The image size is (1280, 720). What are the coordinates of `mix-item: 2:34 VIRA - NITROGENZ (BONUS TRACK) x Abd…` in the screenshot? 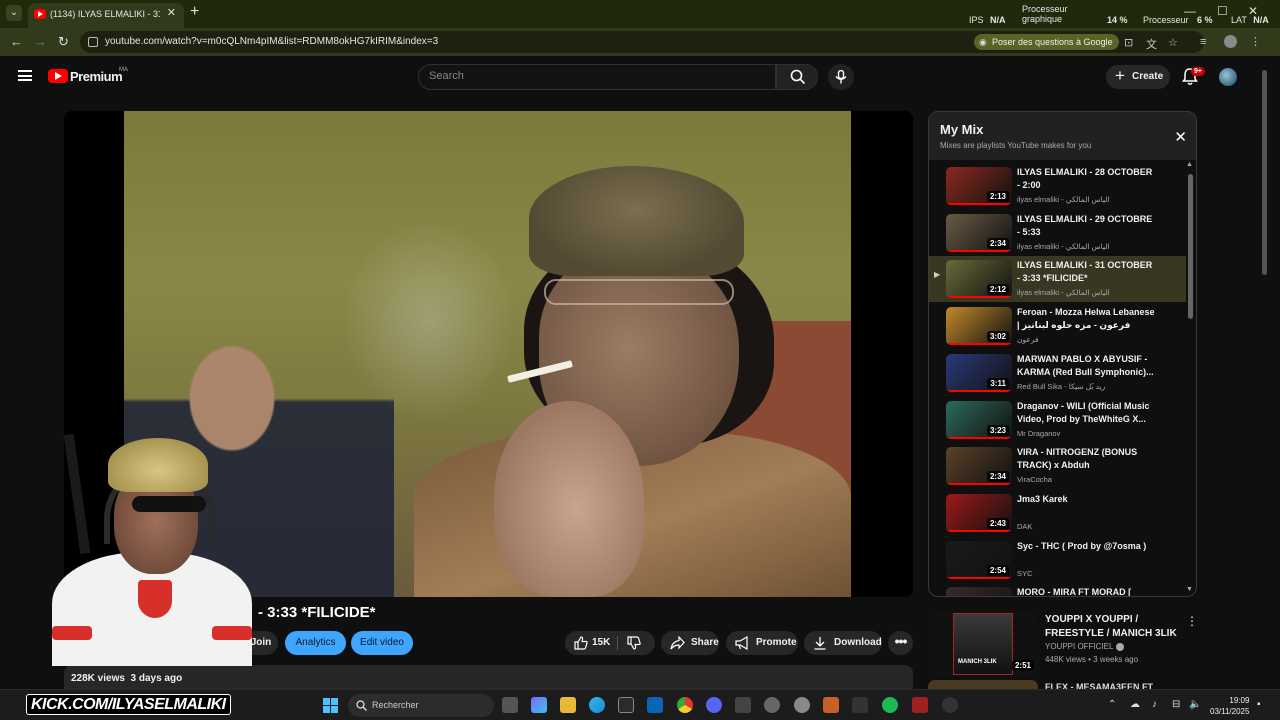 It's located at (1057, 466).